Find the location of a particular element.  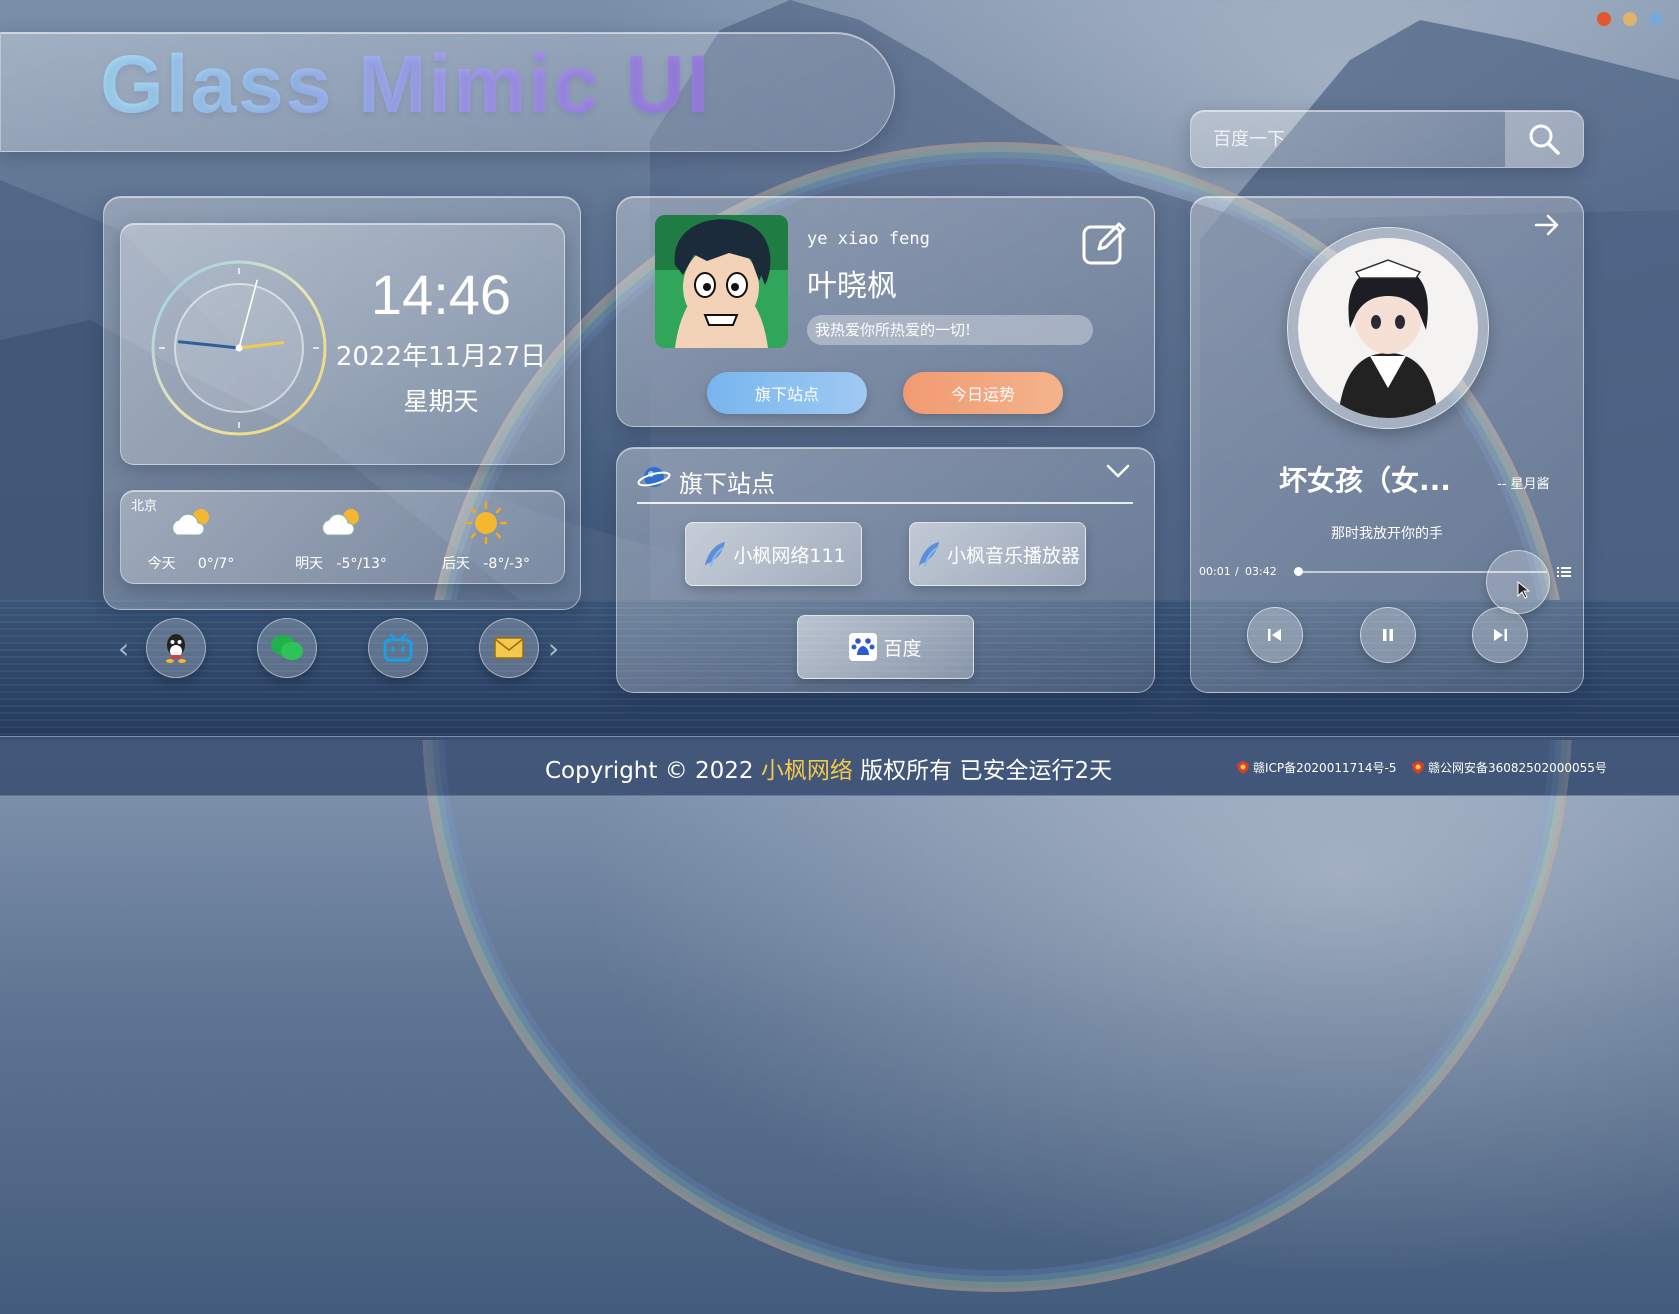

song-artist: -- 星月酱 is located at coordinates (1523, 484).